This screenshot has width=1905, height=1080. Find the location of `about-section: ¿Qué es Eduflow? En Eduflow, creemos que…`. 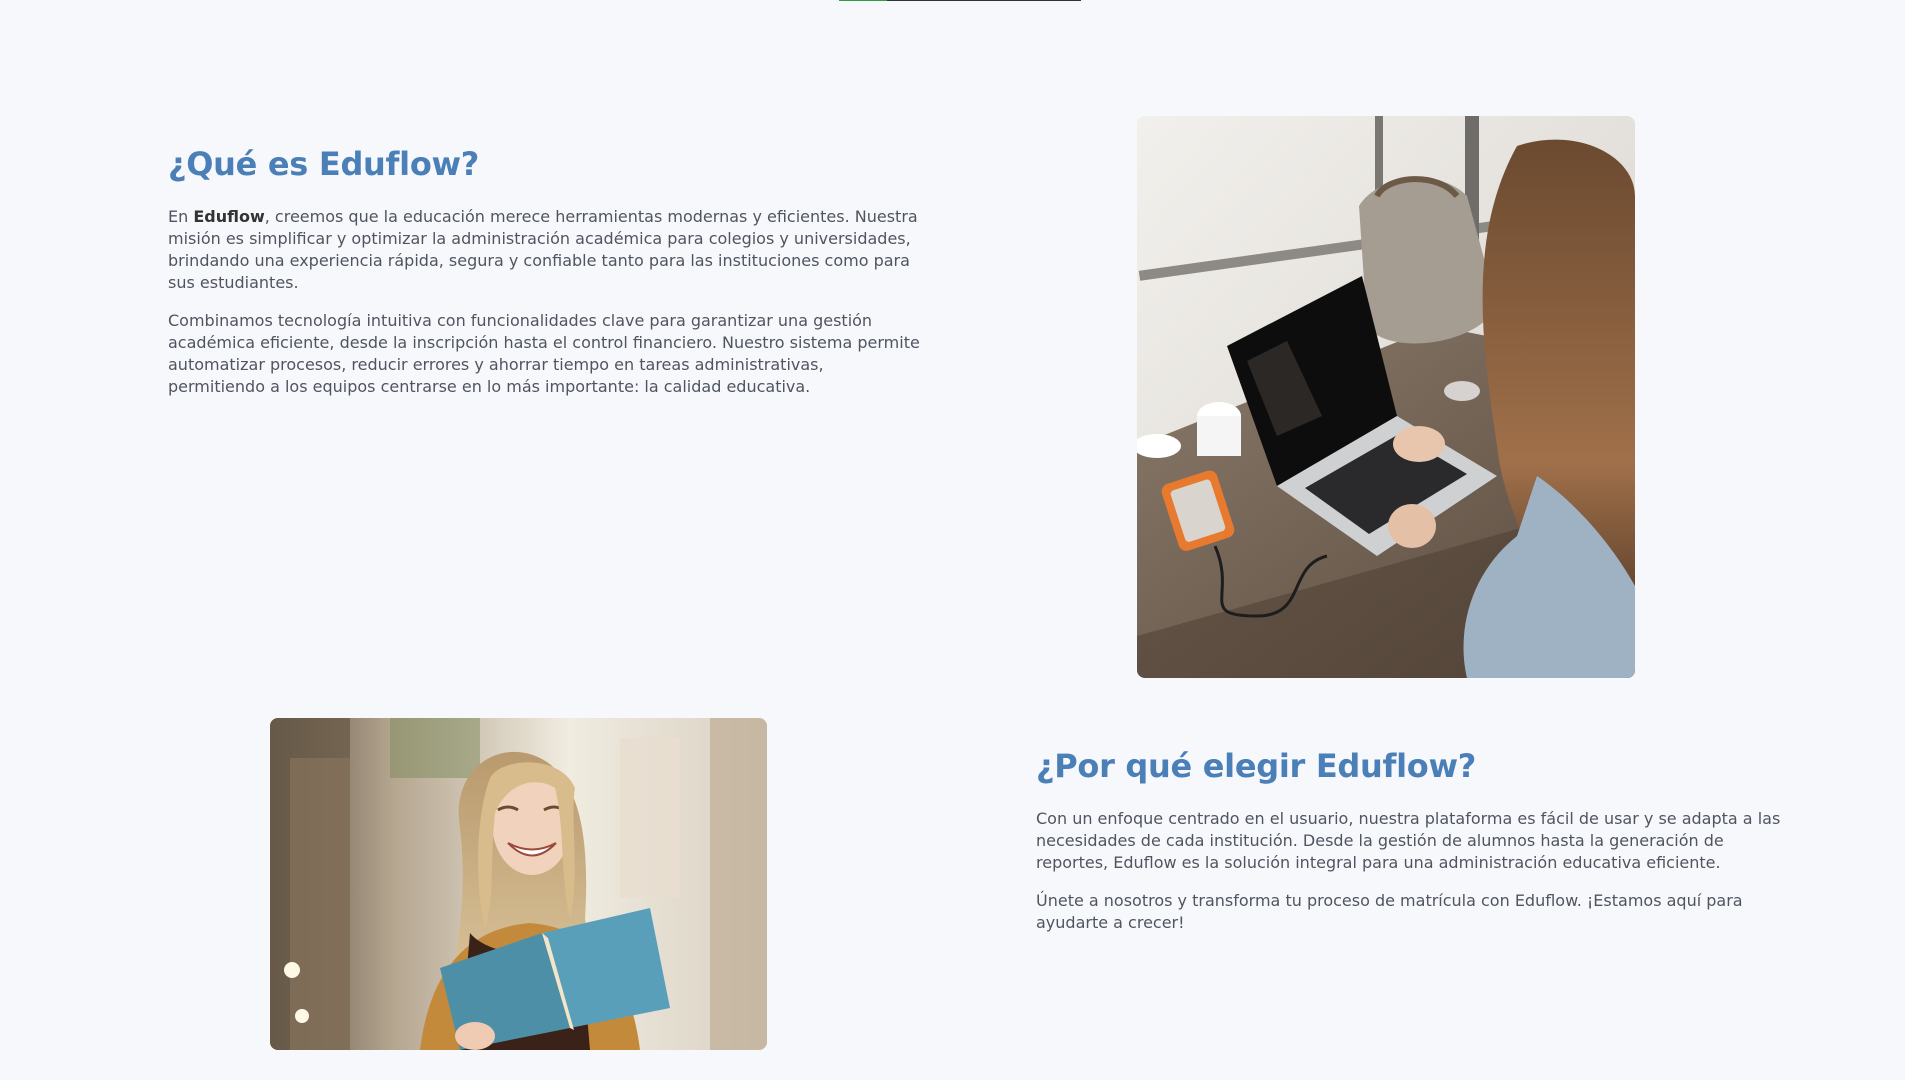

about-section: ¿Qué es Eduflow? En Eduflow, creemos que… is located at coordinates (544, 279).